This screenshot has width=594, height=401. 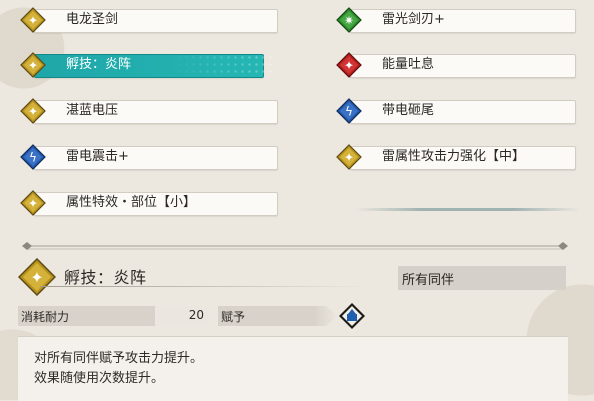 What do you see at coordinates (45, 317) in the screenshot?
I see `stamina-cost-label: 消耗耐力` at bounding box center [45, 317].